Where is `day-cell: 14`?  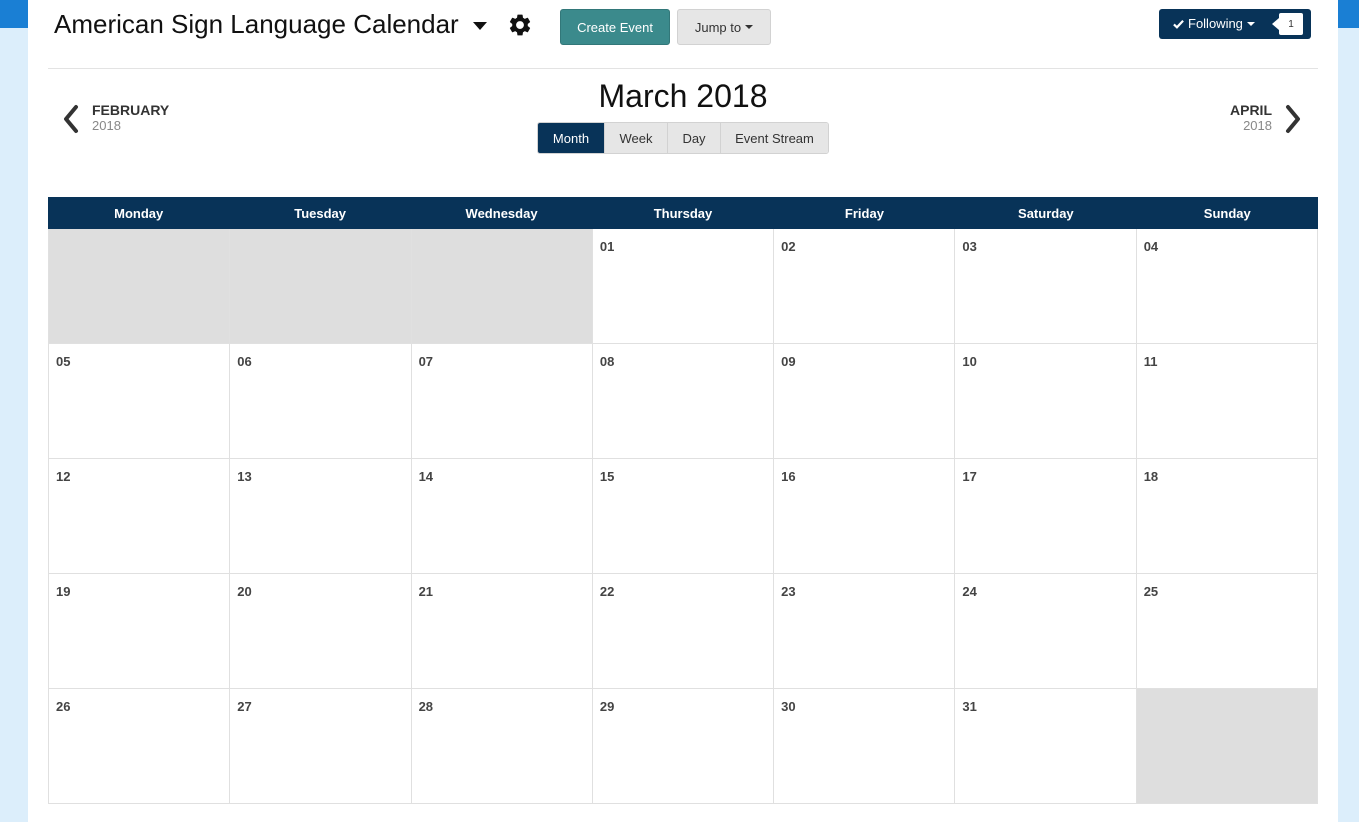
day-cell: 14 is located at coordinates (502, 516).